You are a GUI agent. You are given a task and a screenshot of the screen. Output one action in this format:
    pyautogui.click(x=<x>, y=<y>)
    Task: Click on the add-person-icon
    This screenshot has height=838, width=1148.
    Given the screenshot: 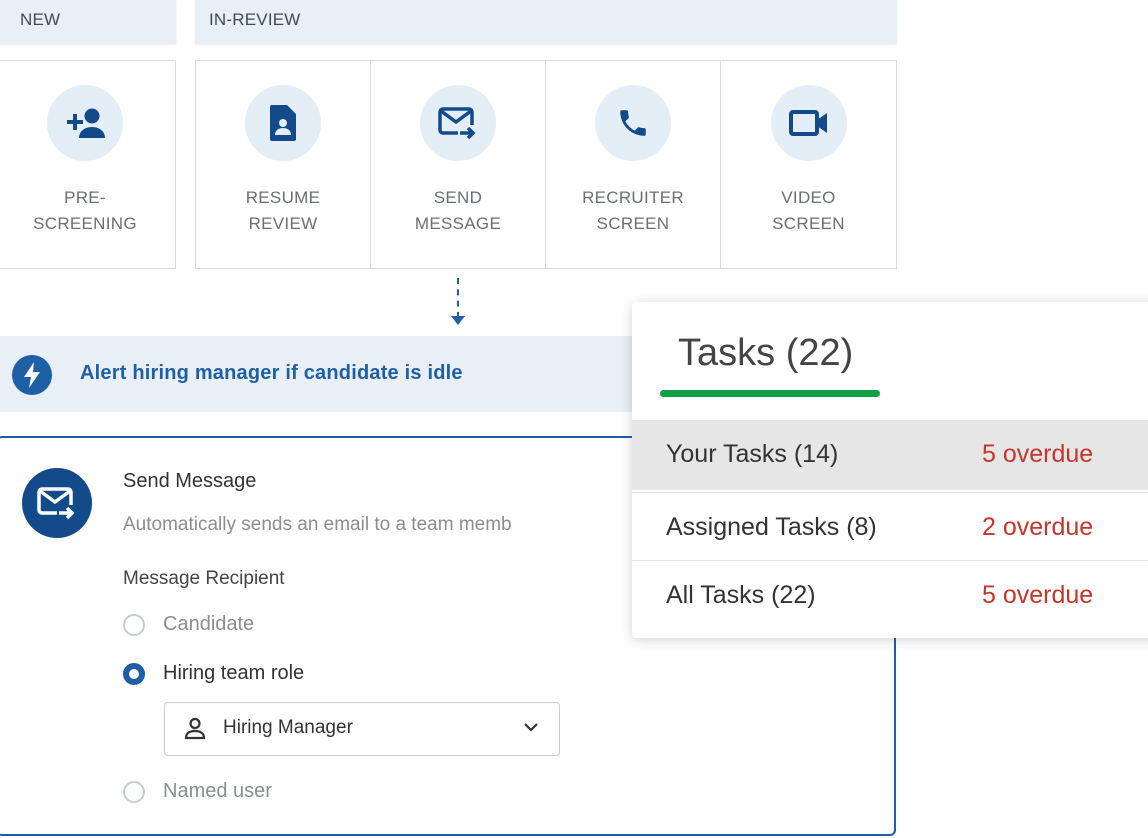 What is the action you would take?
    pyautogui.click(x=85, y=123)
    